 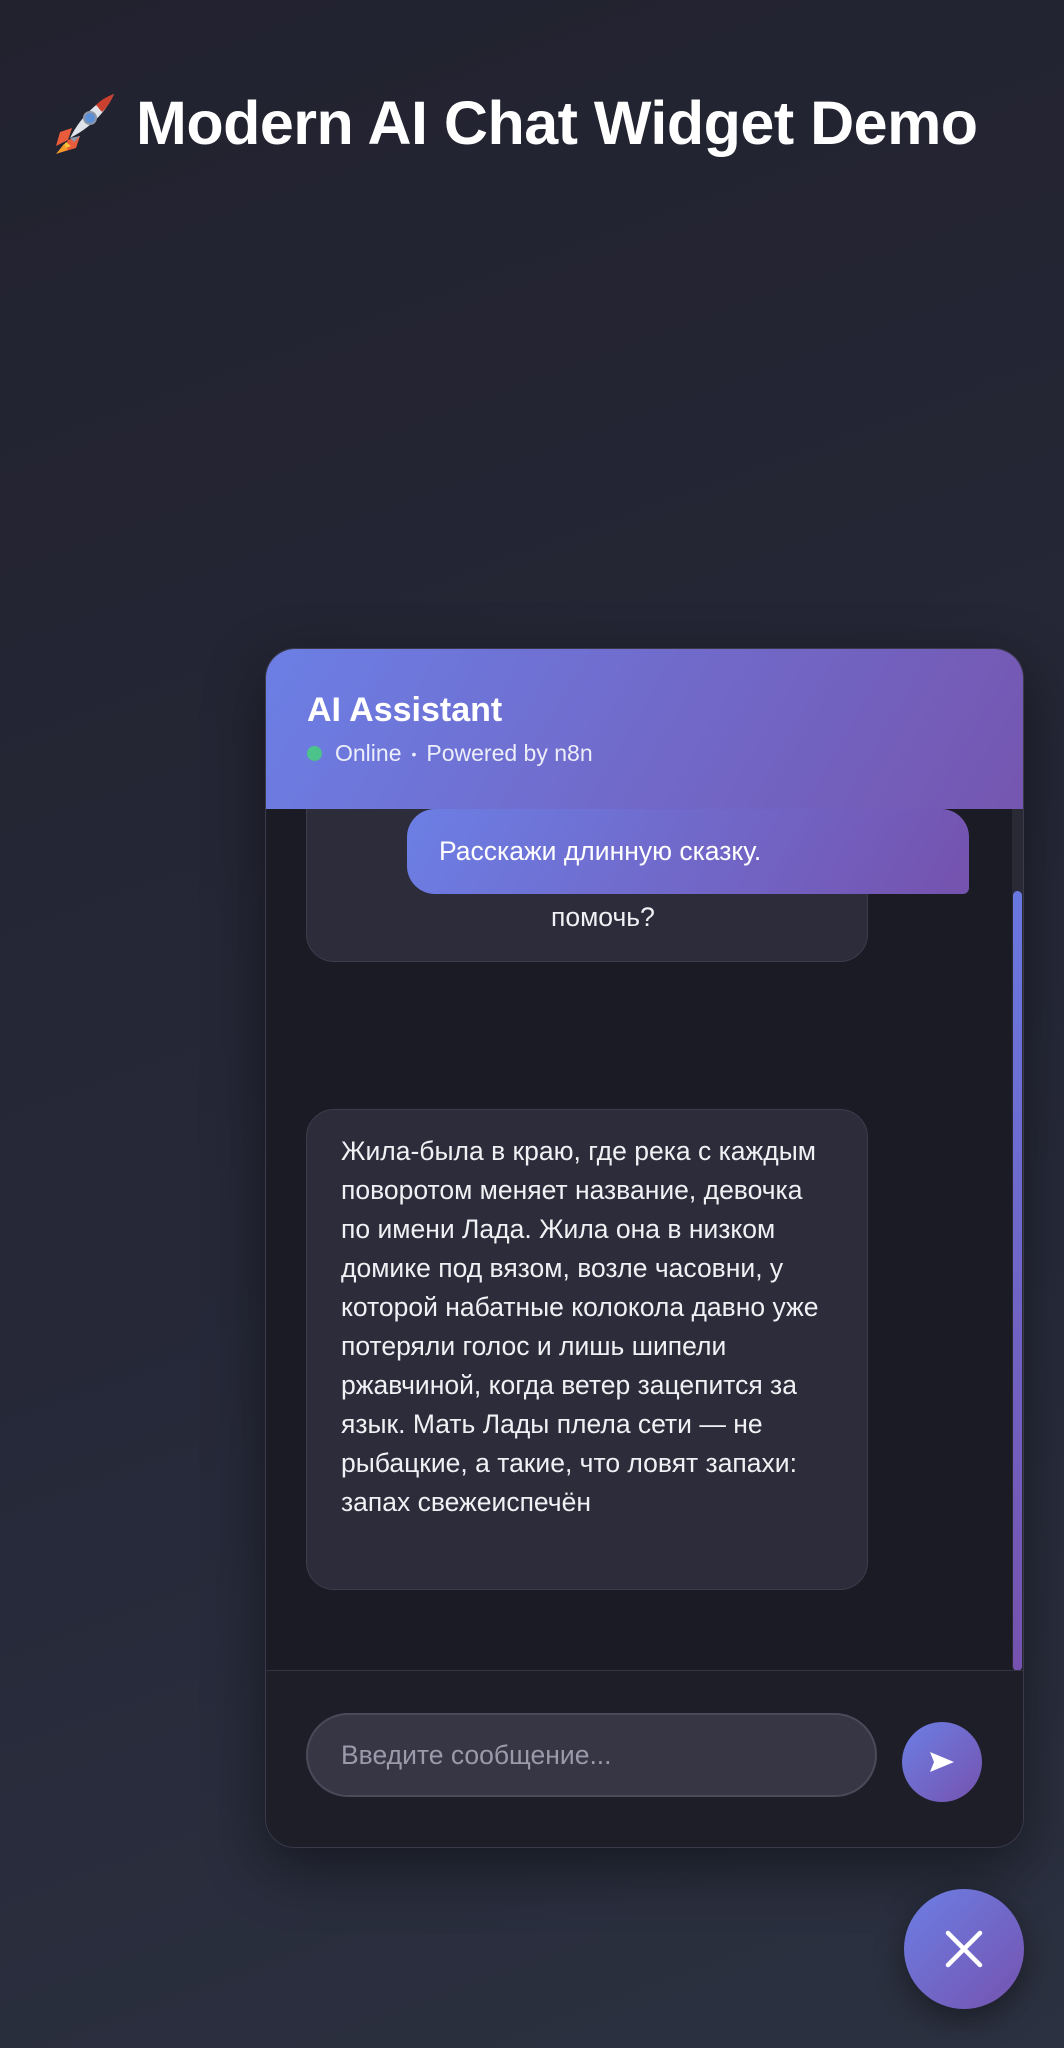 I want to click on status-line: Online • Powered by n8n, so click(x=450, y=753).